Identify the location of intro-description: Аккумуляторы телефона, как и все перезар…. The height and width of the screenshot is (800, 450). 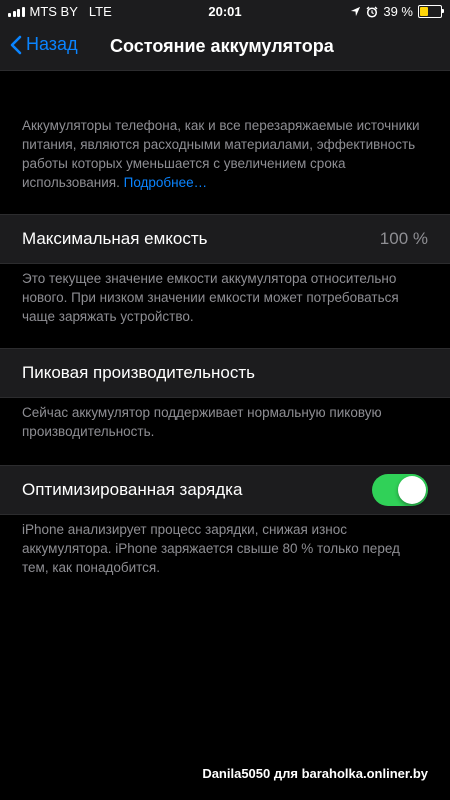
(221, 154).